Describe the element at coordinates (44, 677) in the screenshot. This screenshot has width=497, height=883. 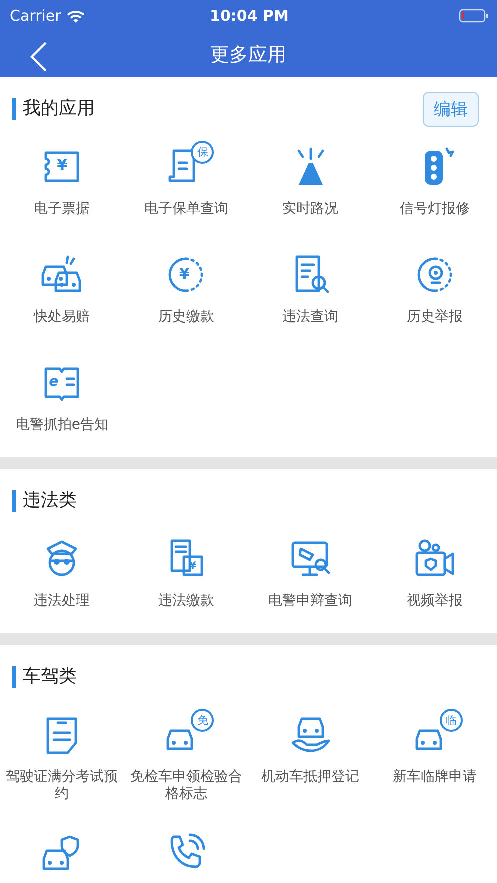
I see `section-title: 车驾类` at that location.